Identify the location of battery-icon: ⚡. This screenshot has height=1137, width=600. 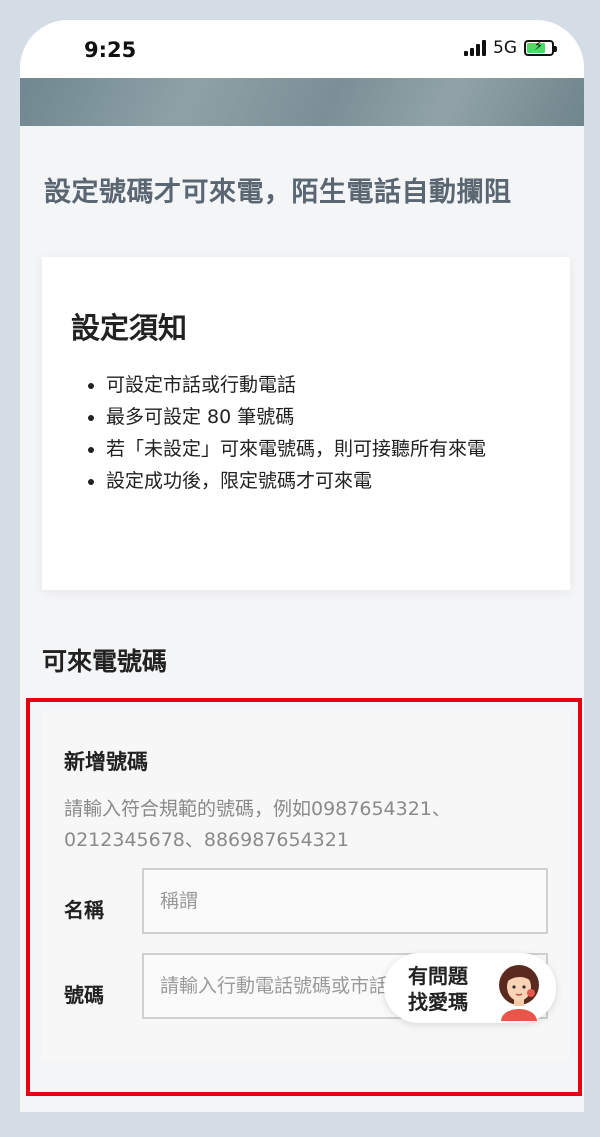
(540, 47).